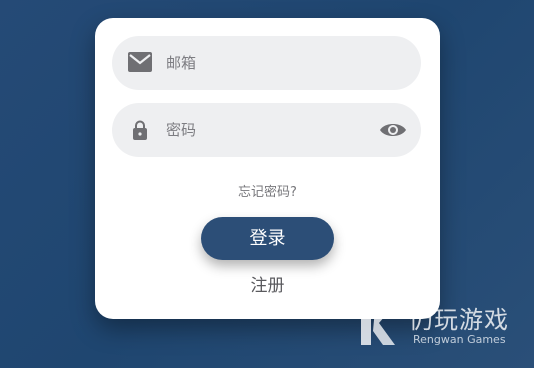 The image size is (534, 368). What do you see at coordinates (267, 283) in the screenshot?
I see `register-link: 注册` at bounding box center [267, 283].